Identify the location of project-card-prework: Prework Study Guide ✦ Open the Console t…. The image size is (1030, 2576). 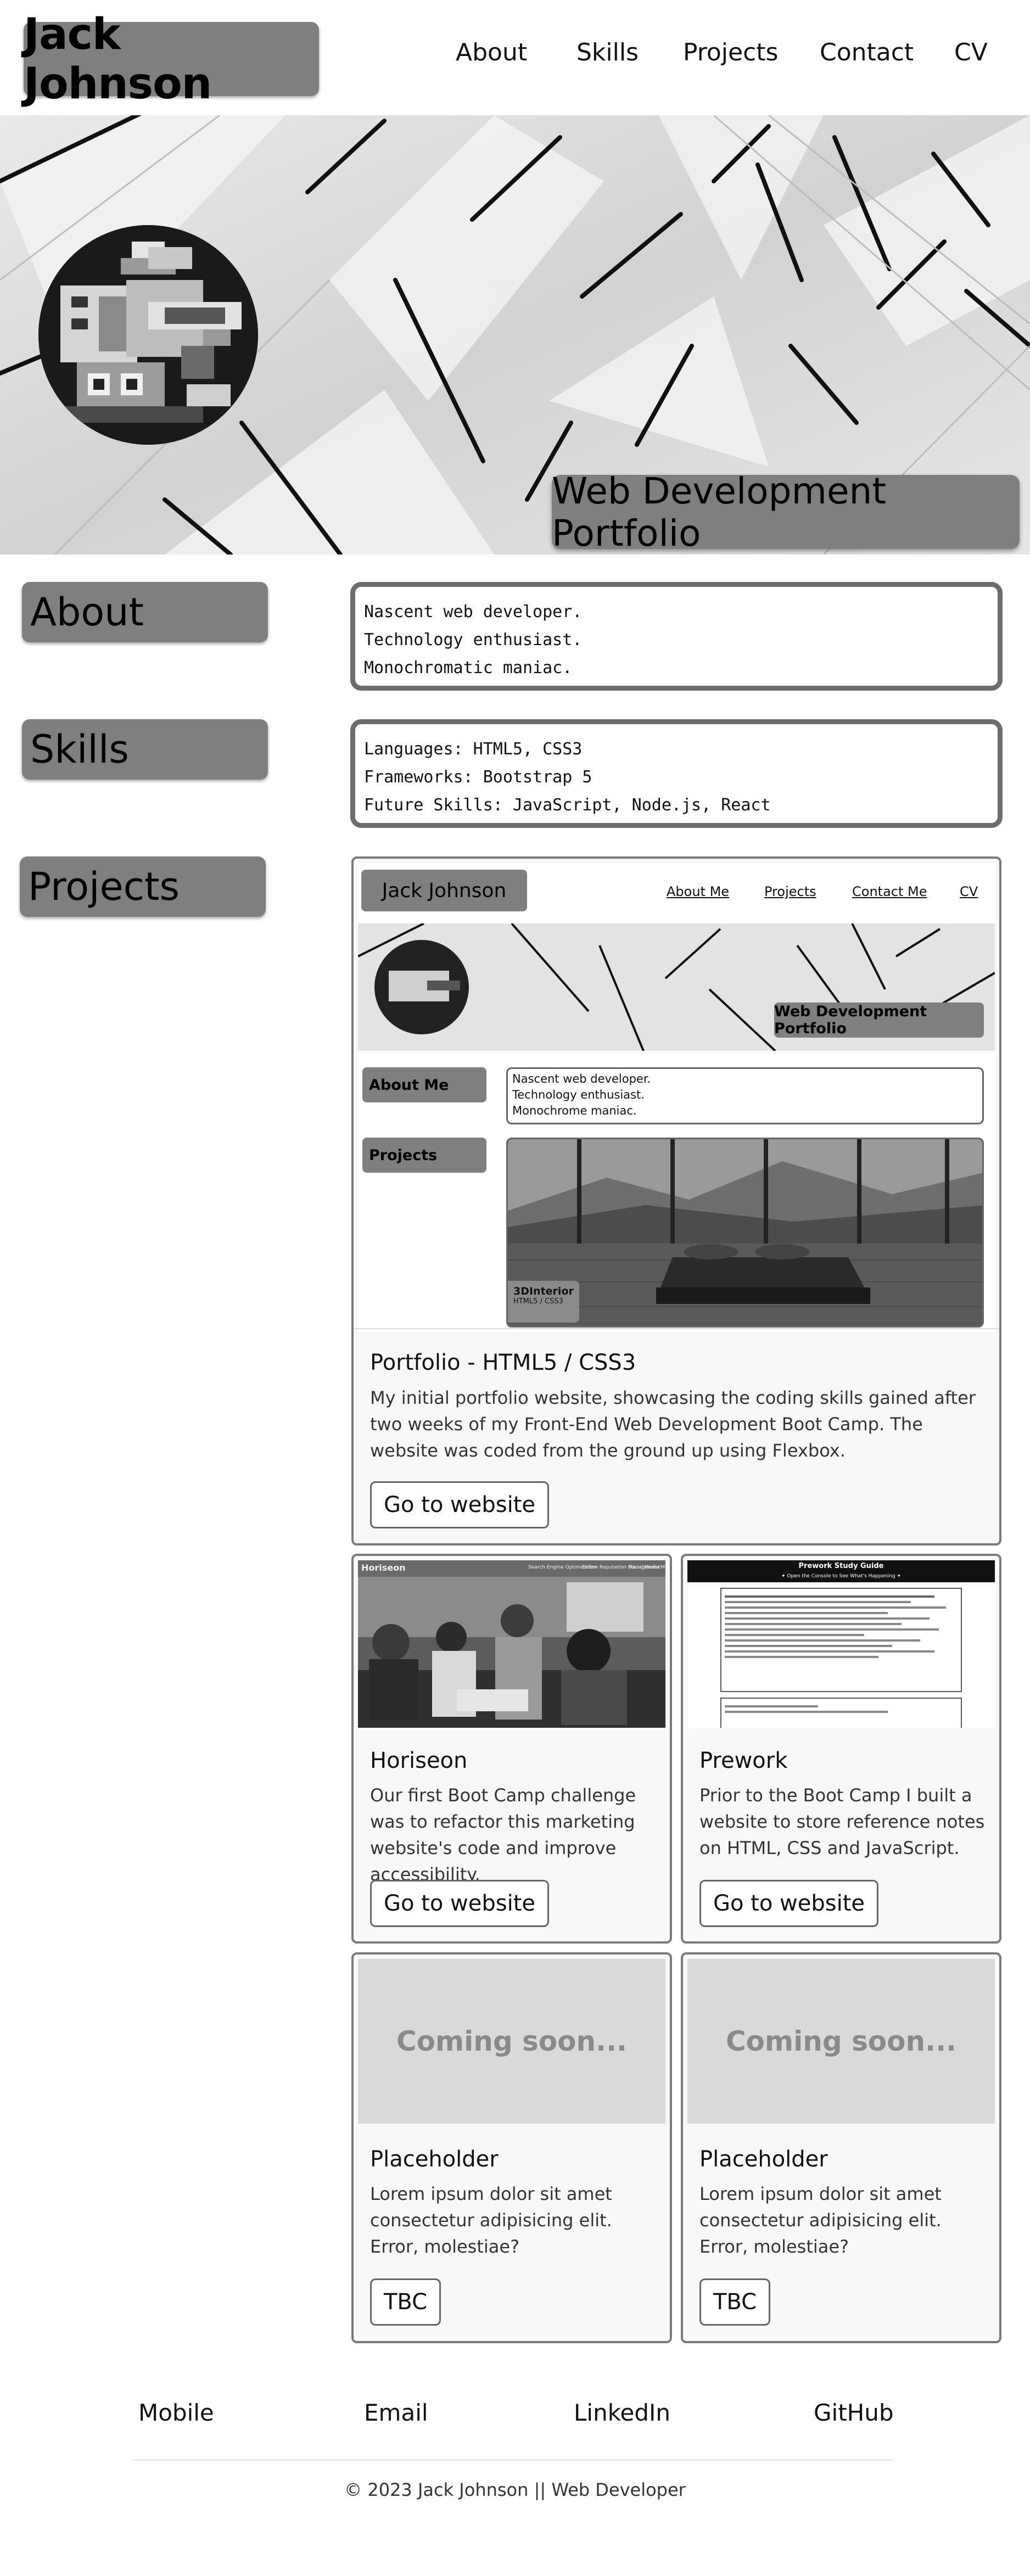
(841, 1749).